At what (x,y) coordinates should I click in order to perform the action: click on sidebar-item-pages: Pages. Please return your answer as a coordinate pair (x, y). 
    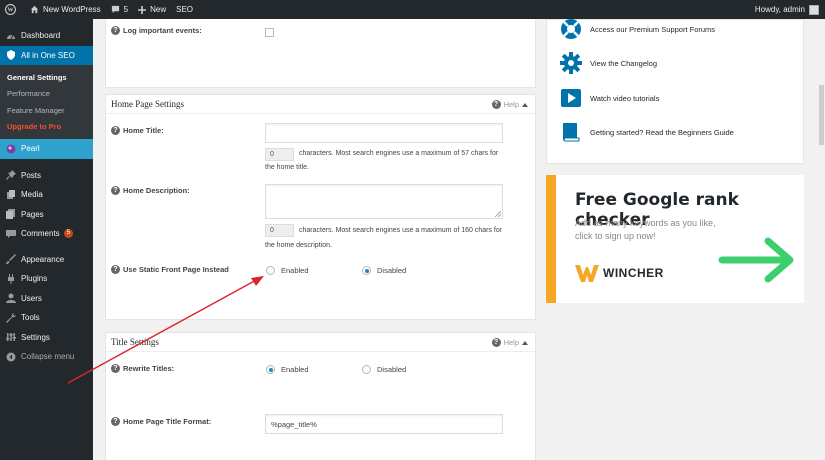
    Looking at the image, I should click on (46, 215).